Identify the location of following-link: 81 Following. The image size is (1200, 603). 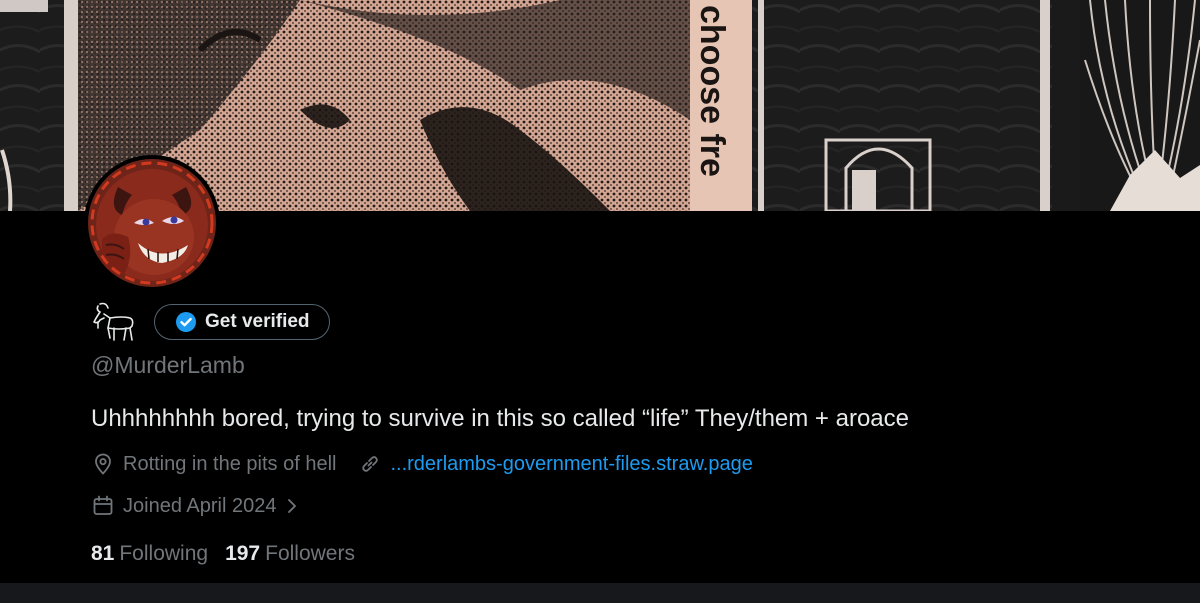
(149, 554).